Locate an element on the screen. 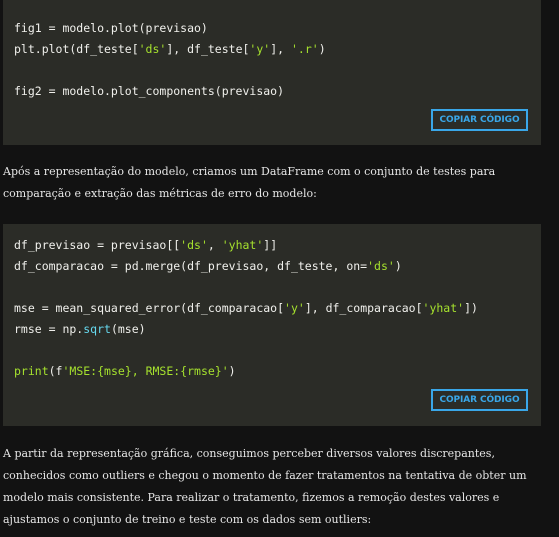 Image resolution: width=559 pixels, height=537 pixels. code-token: fig1 = modelo.plot(previsao) is located at coordinates (111, 28).